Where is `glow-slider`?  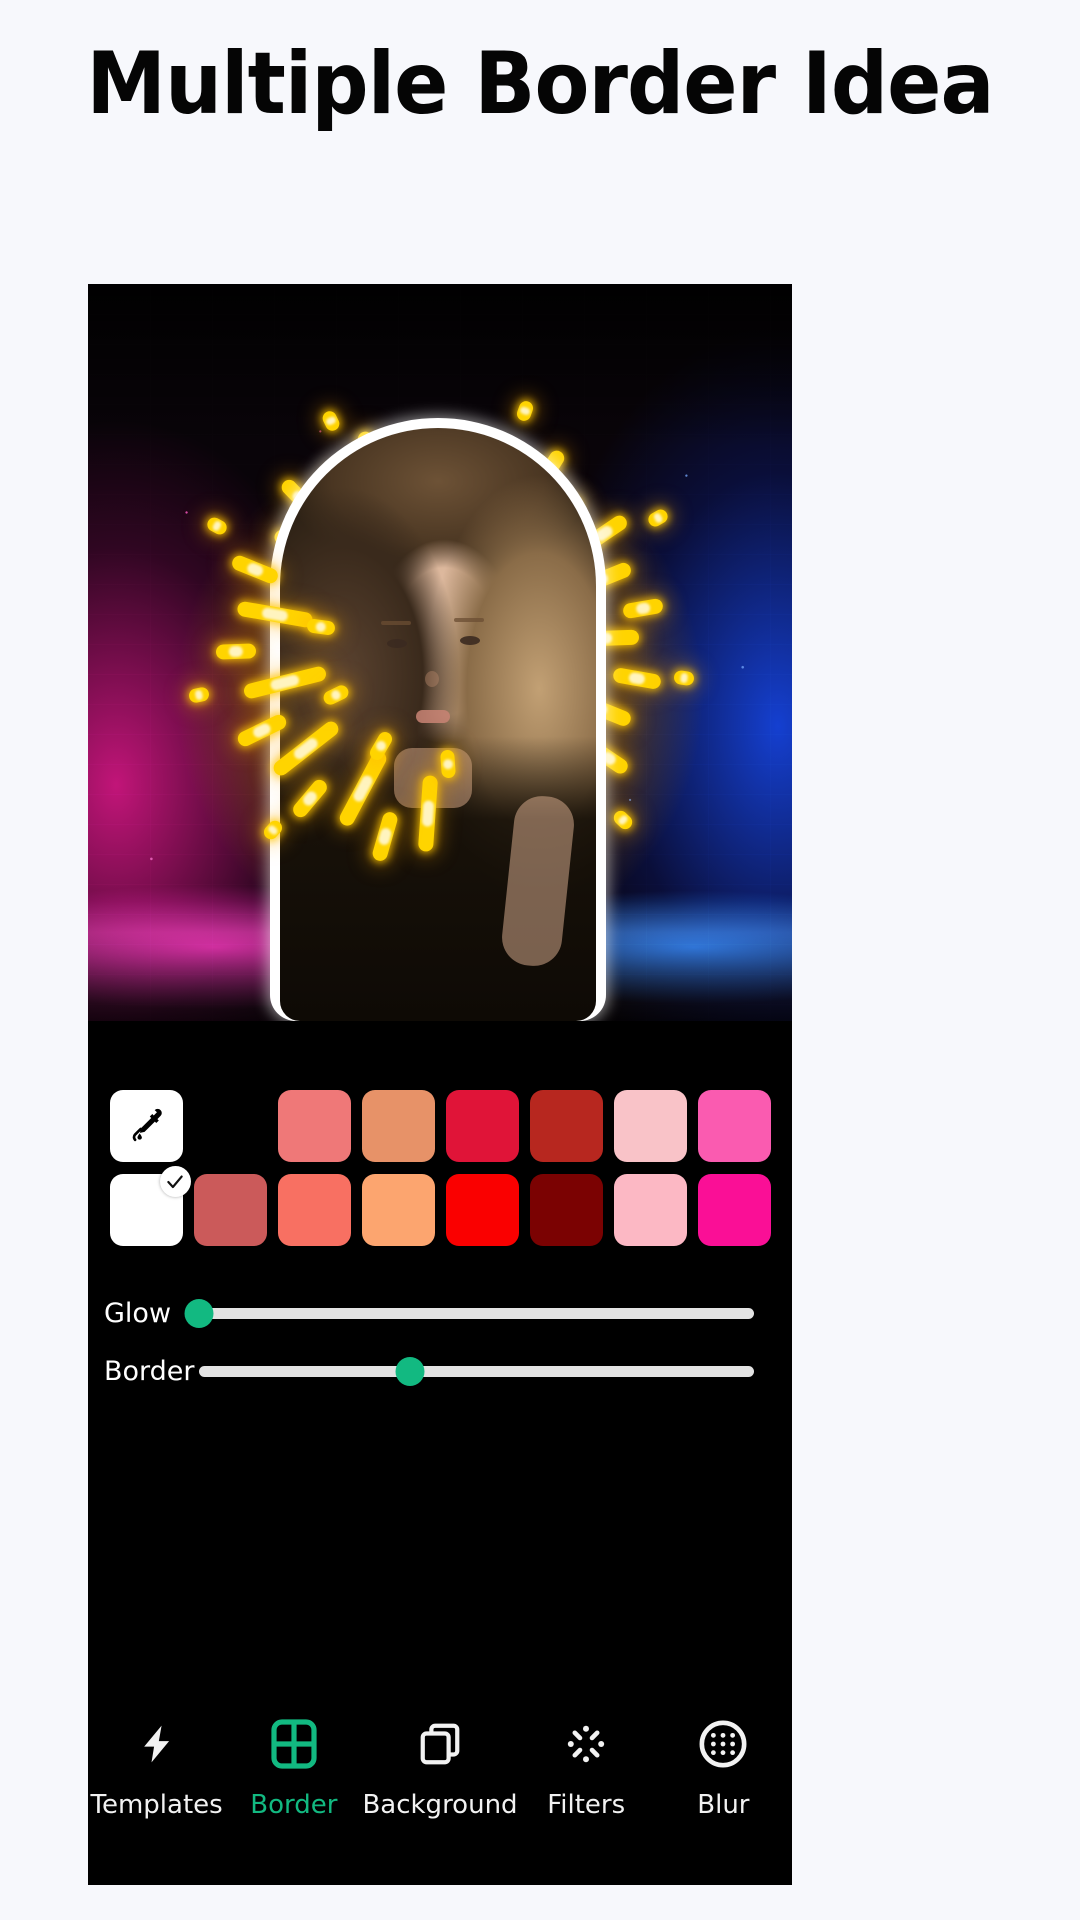
glow-slider is located at coordinates (469, 1313).